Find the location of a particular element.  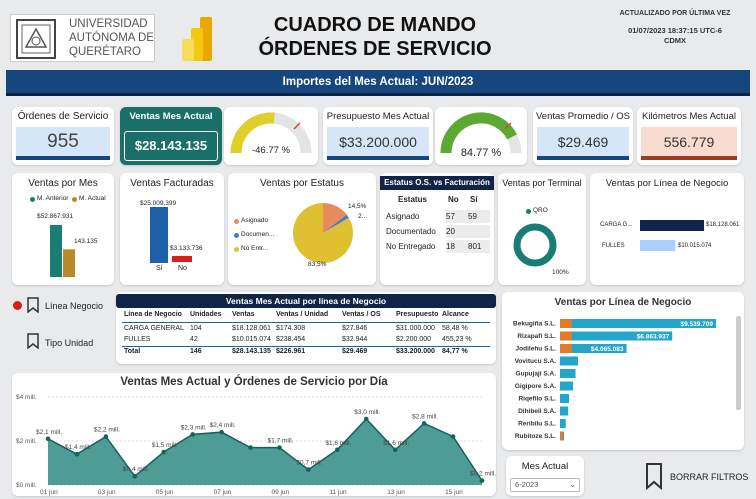

table-cell: $18.128.061 is located at coordinates (251, 328).